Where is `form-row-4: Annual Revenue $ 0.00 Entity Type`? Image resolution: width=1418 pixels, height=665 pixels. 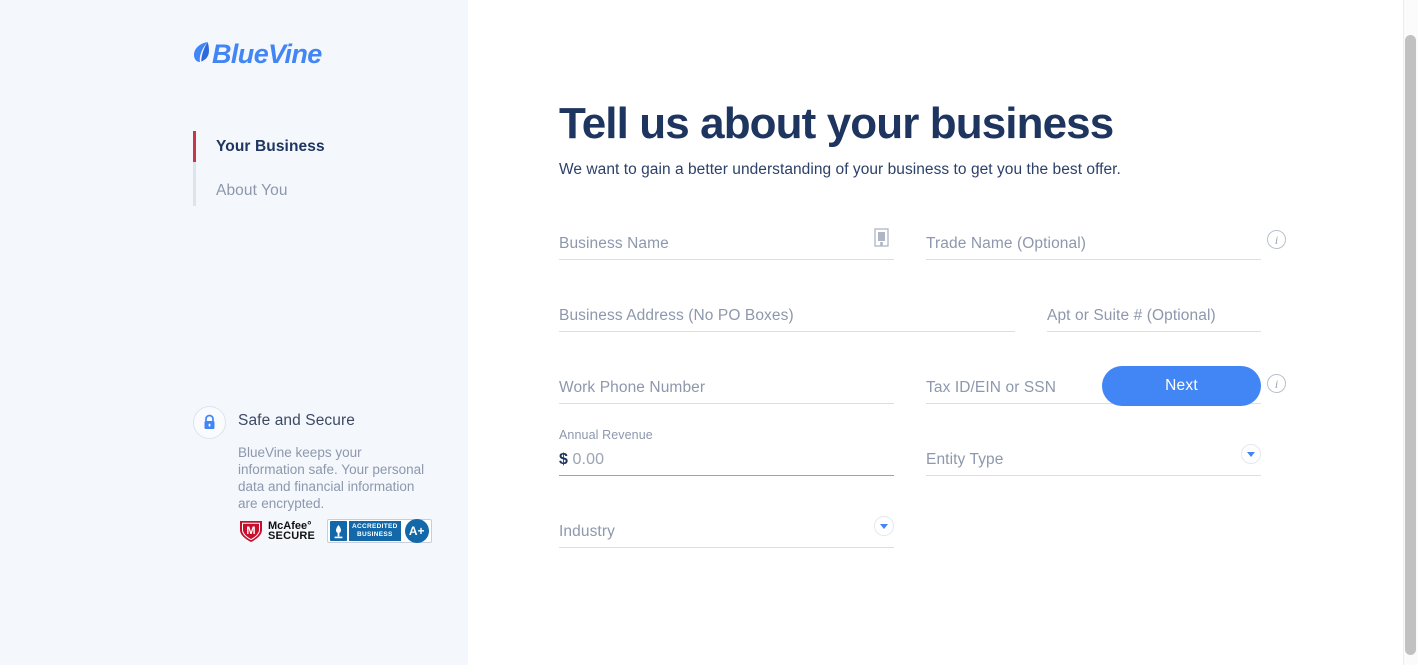
form-row-4: Annual Revenue $ 0.00 Entity Type is located at coordinates (910, 452).